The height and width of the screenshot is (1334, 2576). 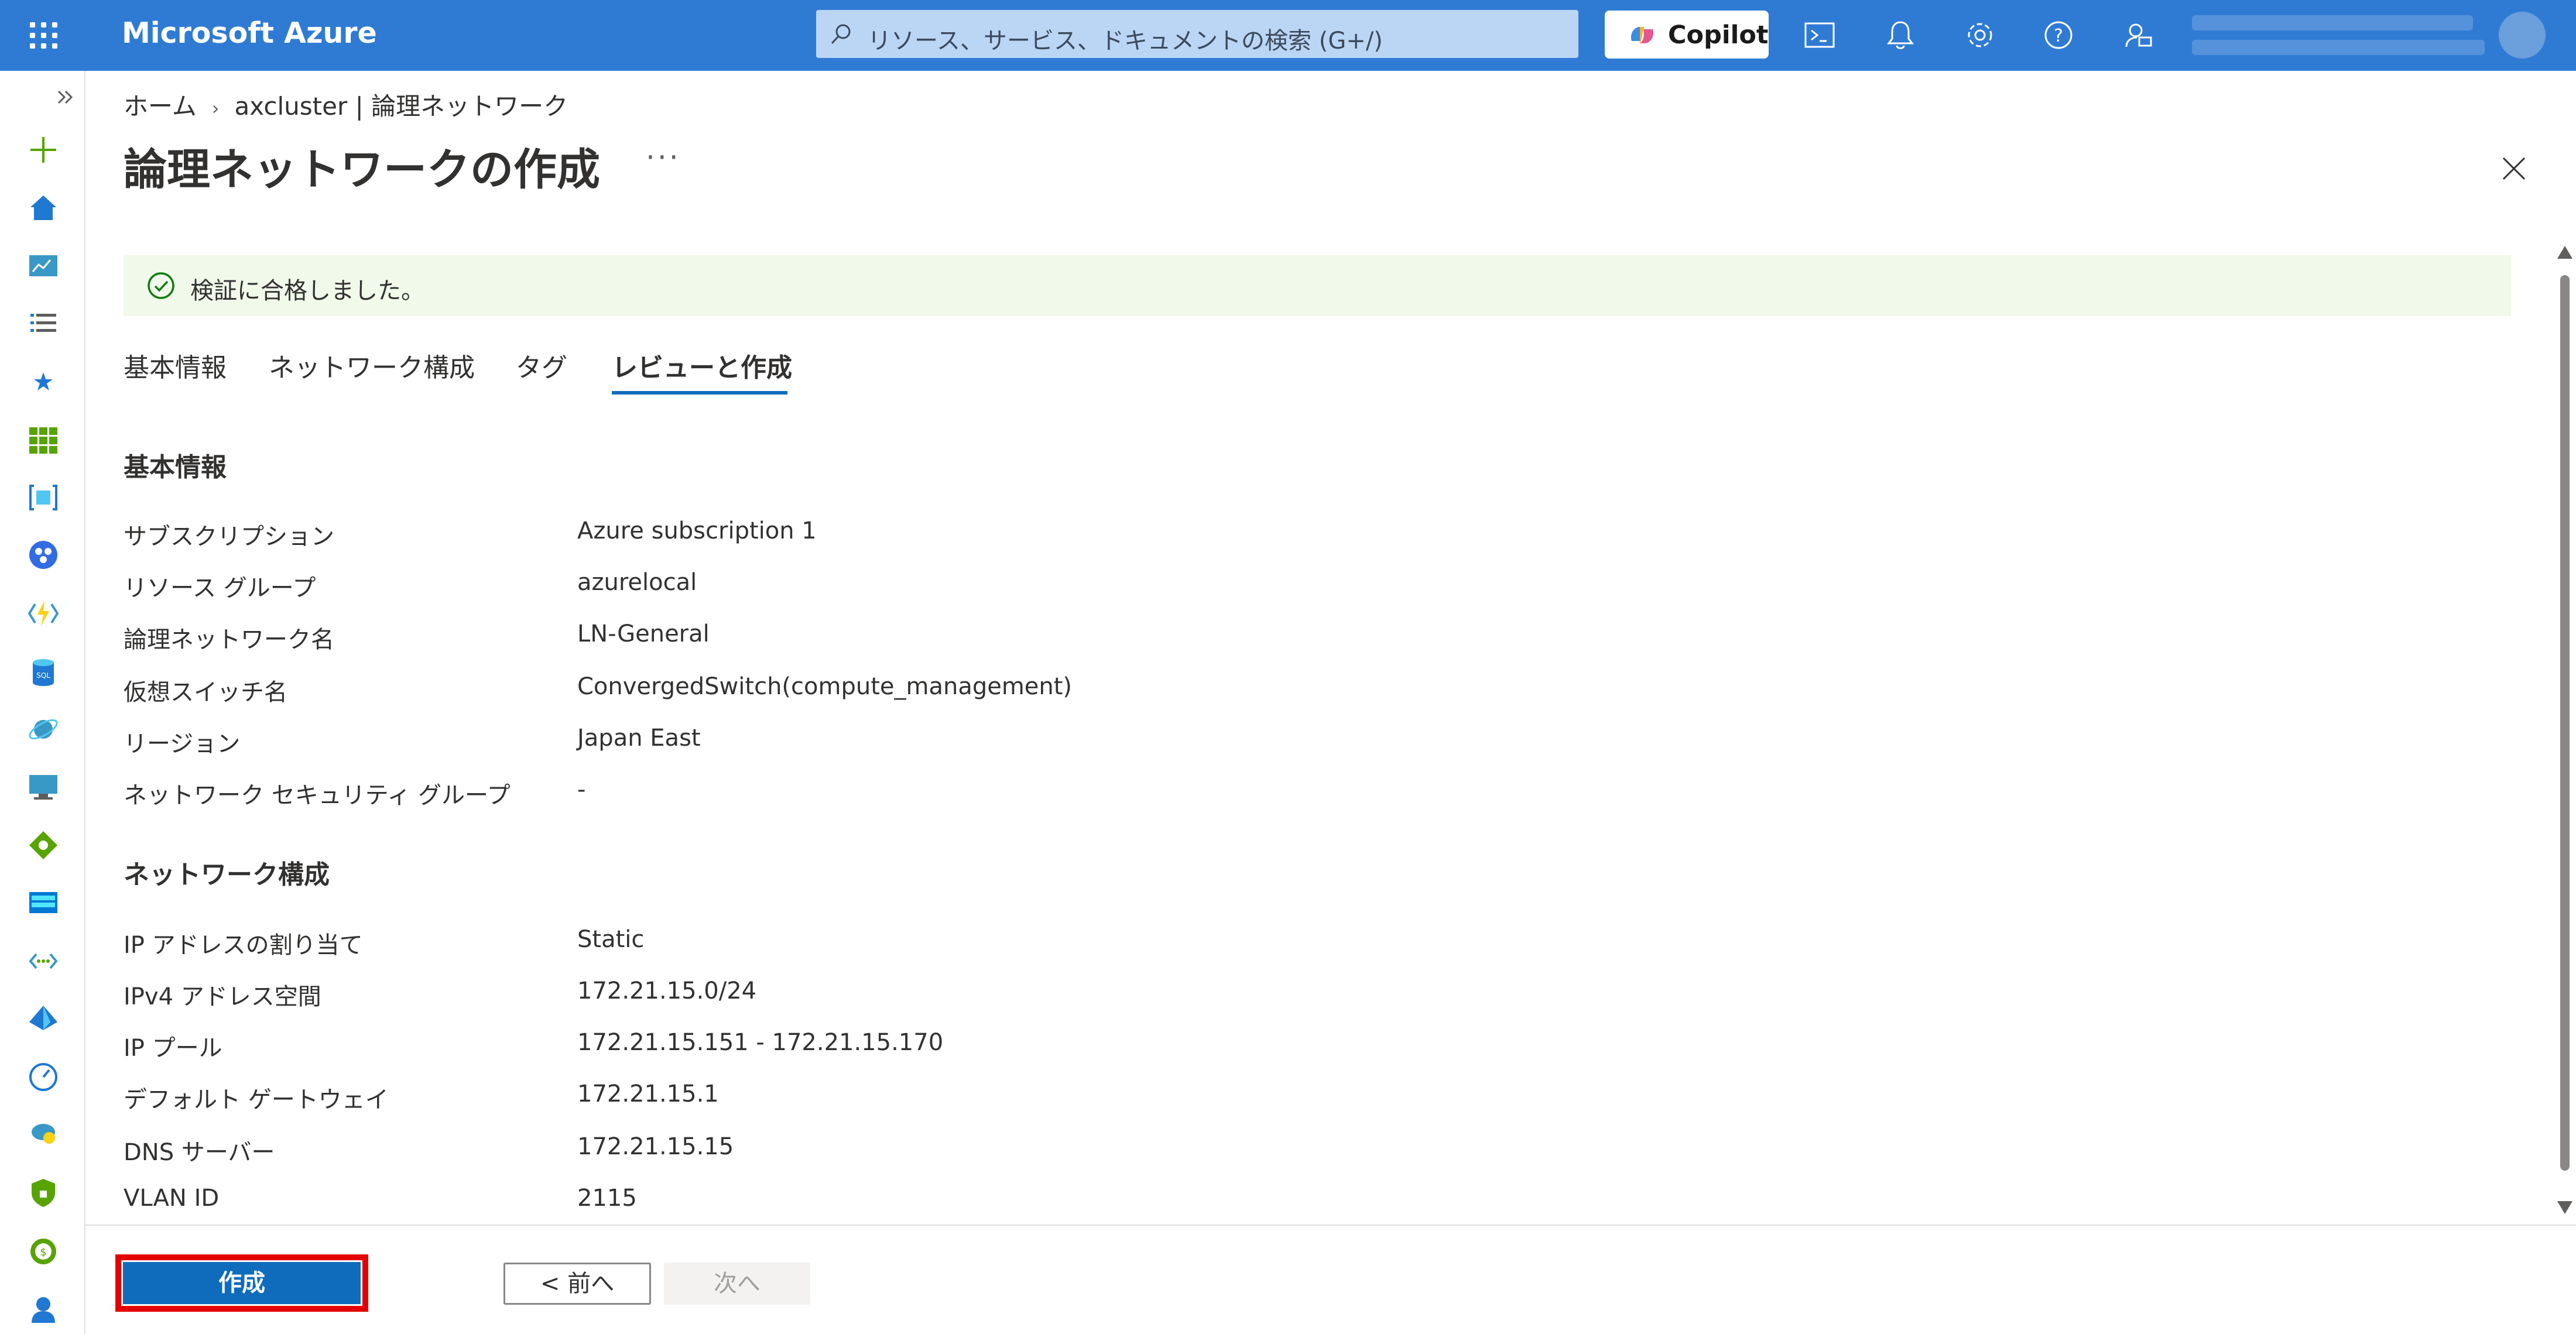 What do you see at coordinates (611, 939) in the screenshot?
I see `value-ip-allocation: Static` at bounding box center [611, 939].